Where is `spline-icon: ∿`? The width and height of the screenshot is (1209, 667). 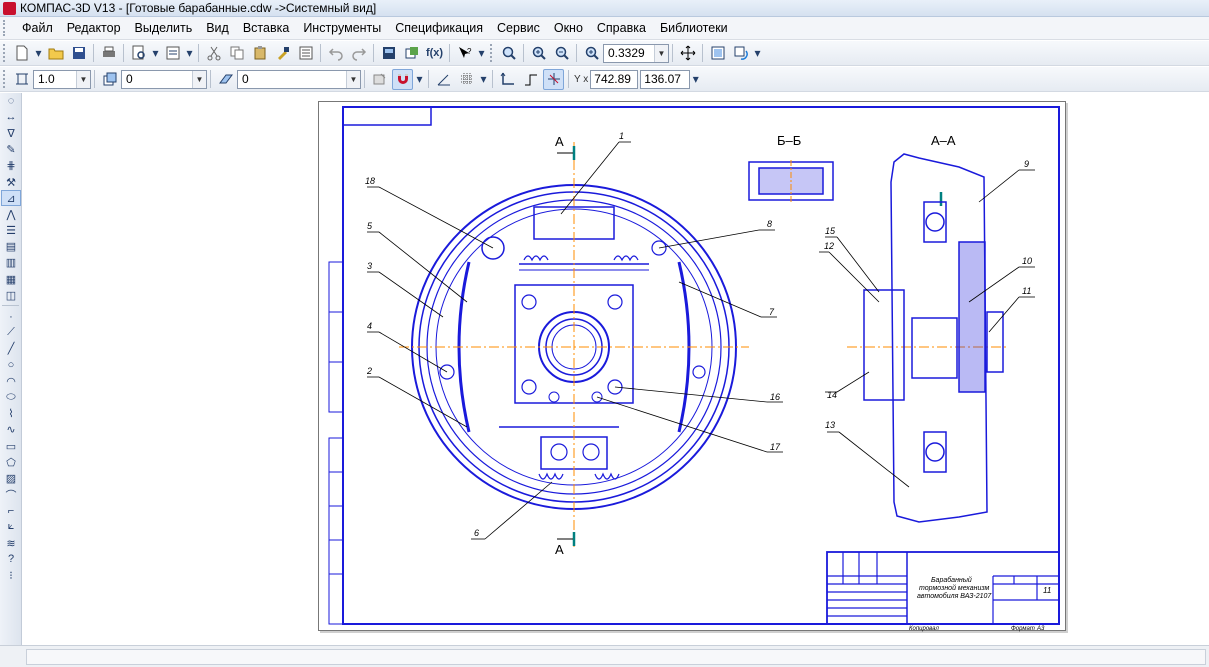
spline-icon: ∿ is located at coordinates (11, 430).